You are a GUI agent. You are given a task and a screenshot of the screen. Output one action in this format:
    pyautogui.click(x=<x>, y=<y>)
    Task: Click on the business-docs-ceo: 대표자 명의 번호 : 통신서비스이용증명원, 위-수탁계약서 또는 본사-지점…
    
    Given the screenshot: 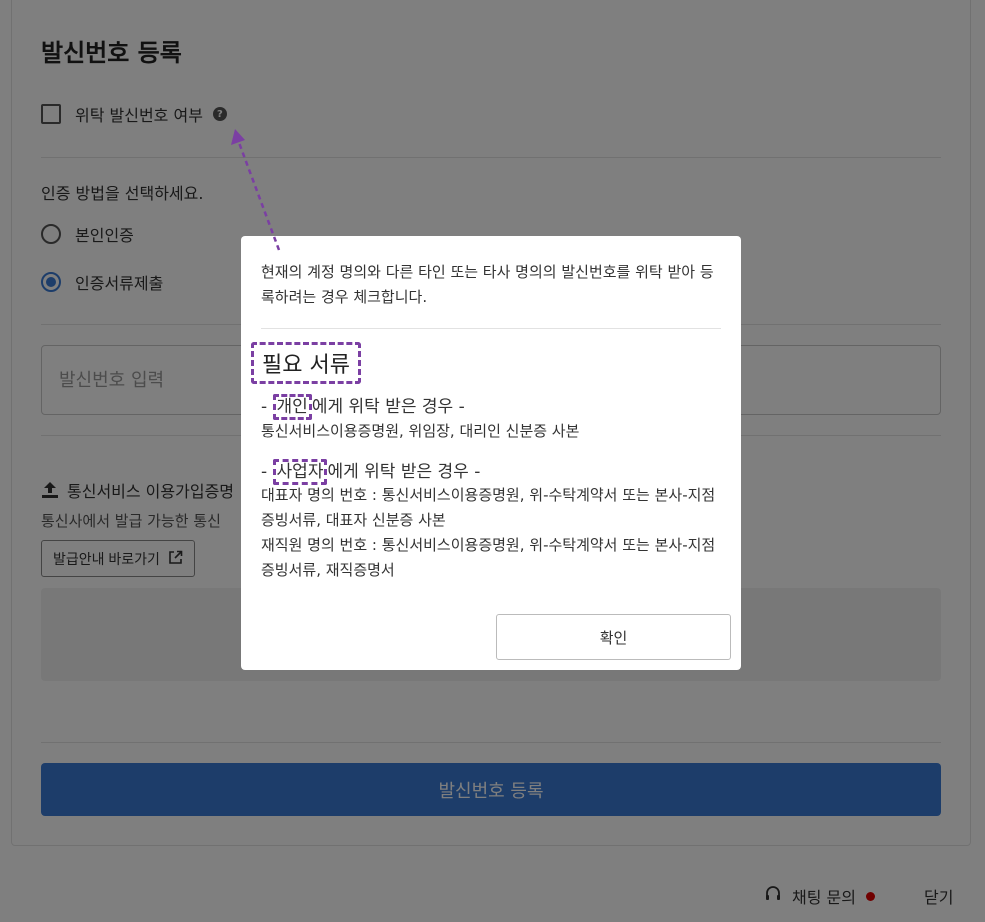 What is the action you would take?
    pyautogui.click(x=488, y=507)
    